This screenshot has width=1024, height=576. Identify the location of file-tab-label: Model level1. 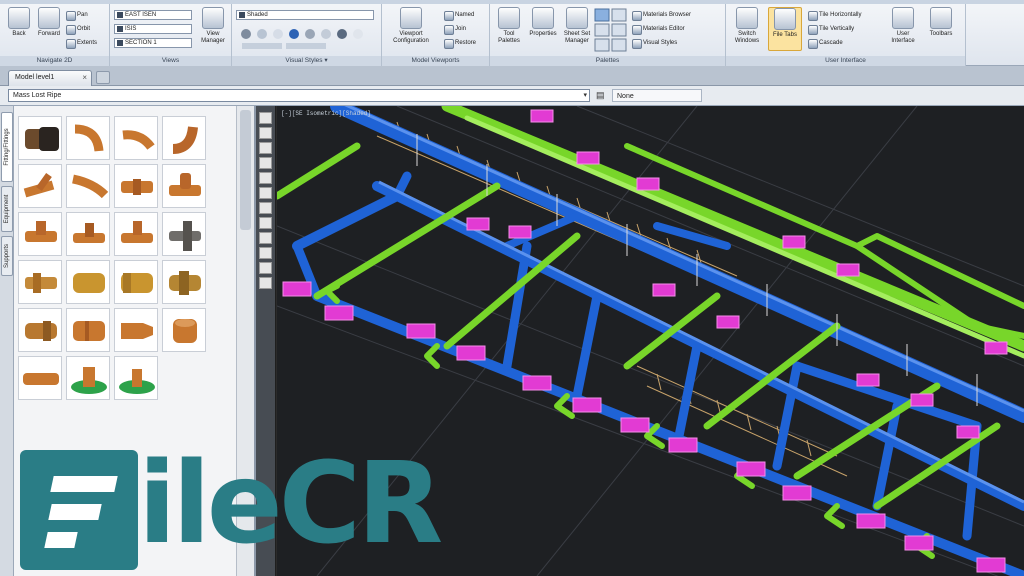
(35, 77).